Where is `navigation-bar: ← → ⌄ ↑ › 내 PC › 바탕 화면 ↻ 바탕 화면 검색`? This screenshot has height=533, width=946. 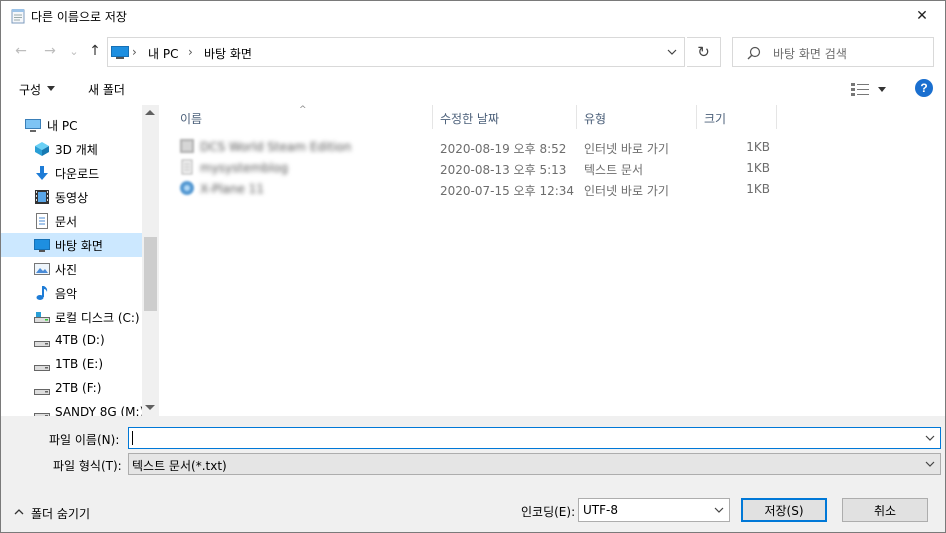 navigation-bar: ← → ⌄ ↑ › 내 PC › 바탕 화면 ↻ 바탕 화면 검색 is located at coordinates (473, 52).